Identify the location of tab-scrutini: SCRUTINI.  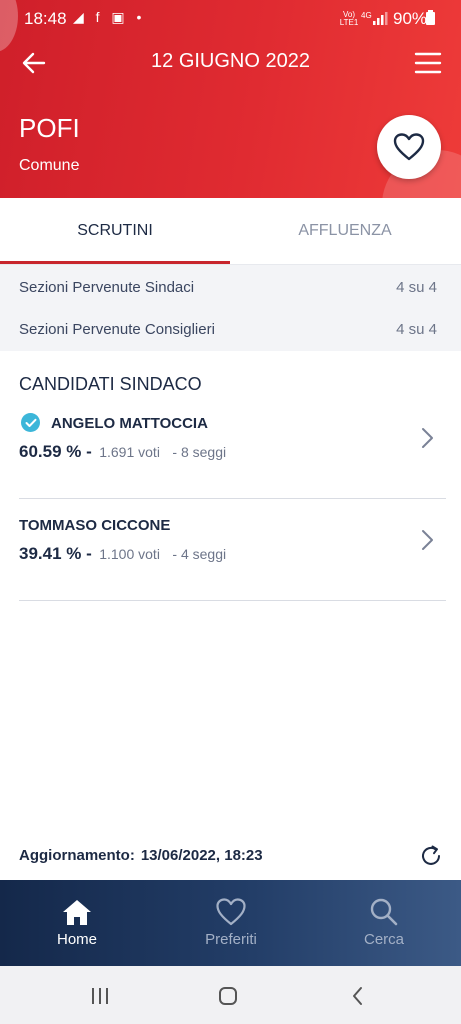
(115, 231).